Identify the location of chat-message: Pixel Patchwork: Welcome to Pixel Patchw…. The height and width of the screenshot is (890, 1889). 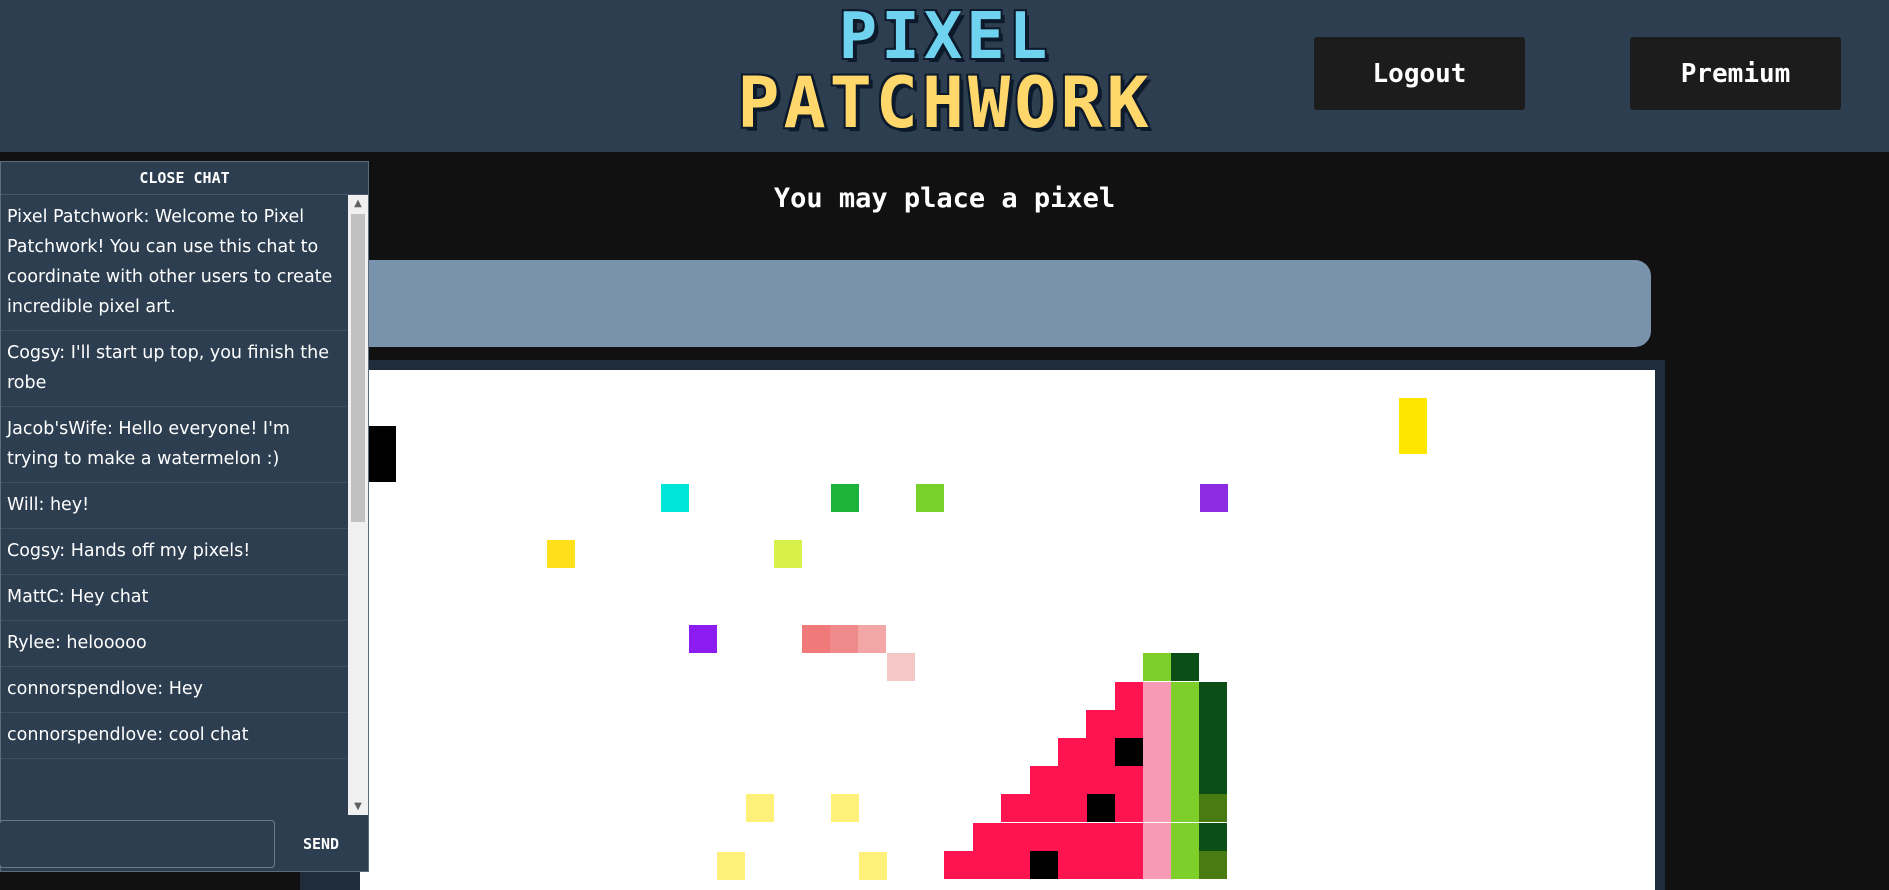
(174, 263).